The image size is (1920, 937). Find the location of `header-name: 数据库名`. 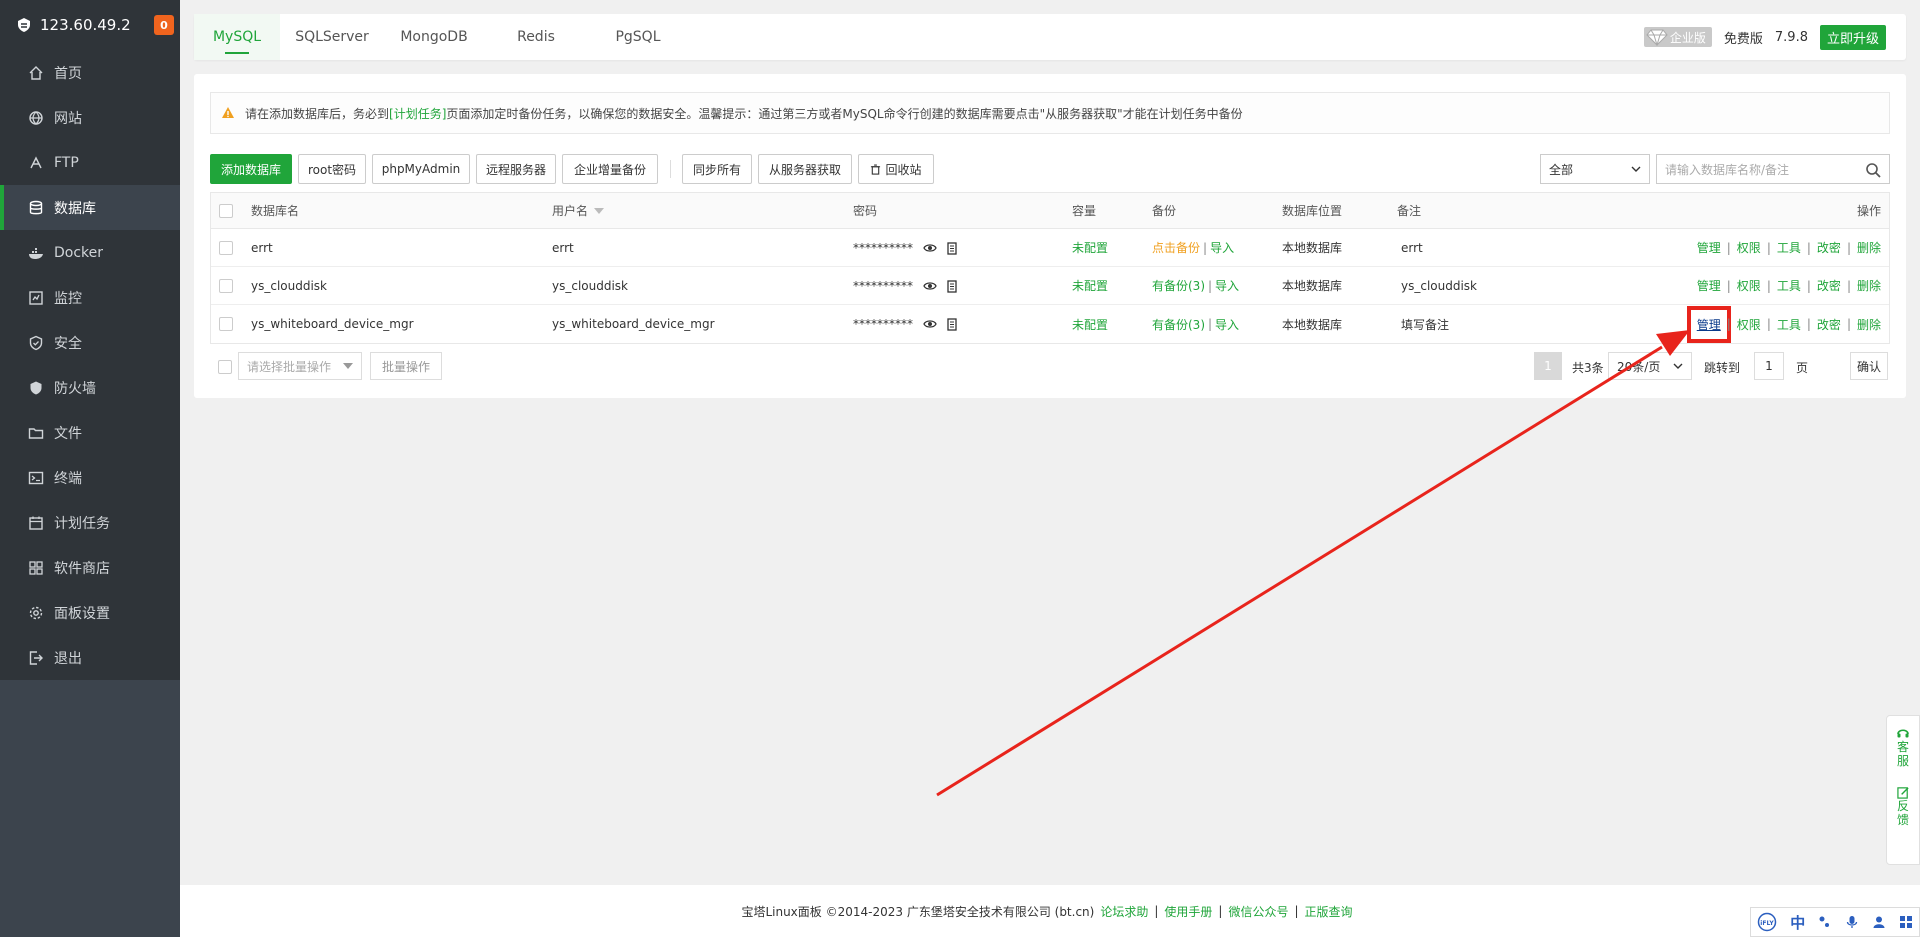

header-name: 数据库名 is located at coordinates (275, 210).